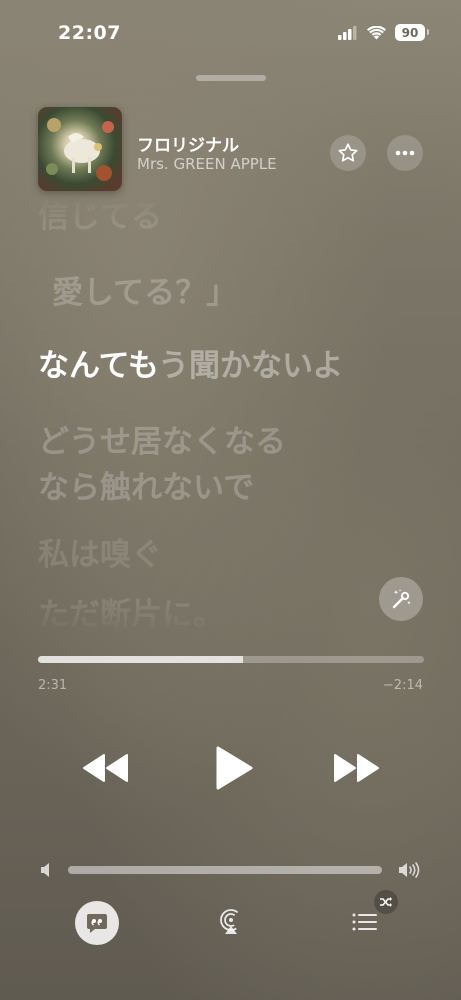 The height and width of the screenshot is (1000, 461). Describe the element at coordinates (144, 293) in the screenshot. I see `lyric-line: 愛してる？」` at that location.